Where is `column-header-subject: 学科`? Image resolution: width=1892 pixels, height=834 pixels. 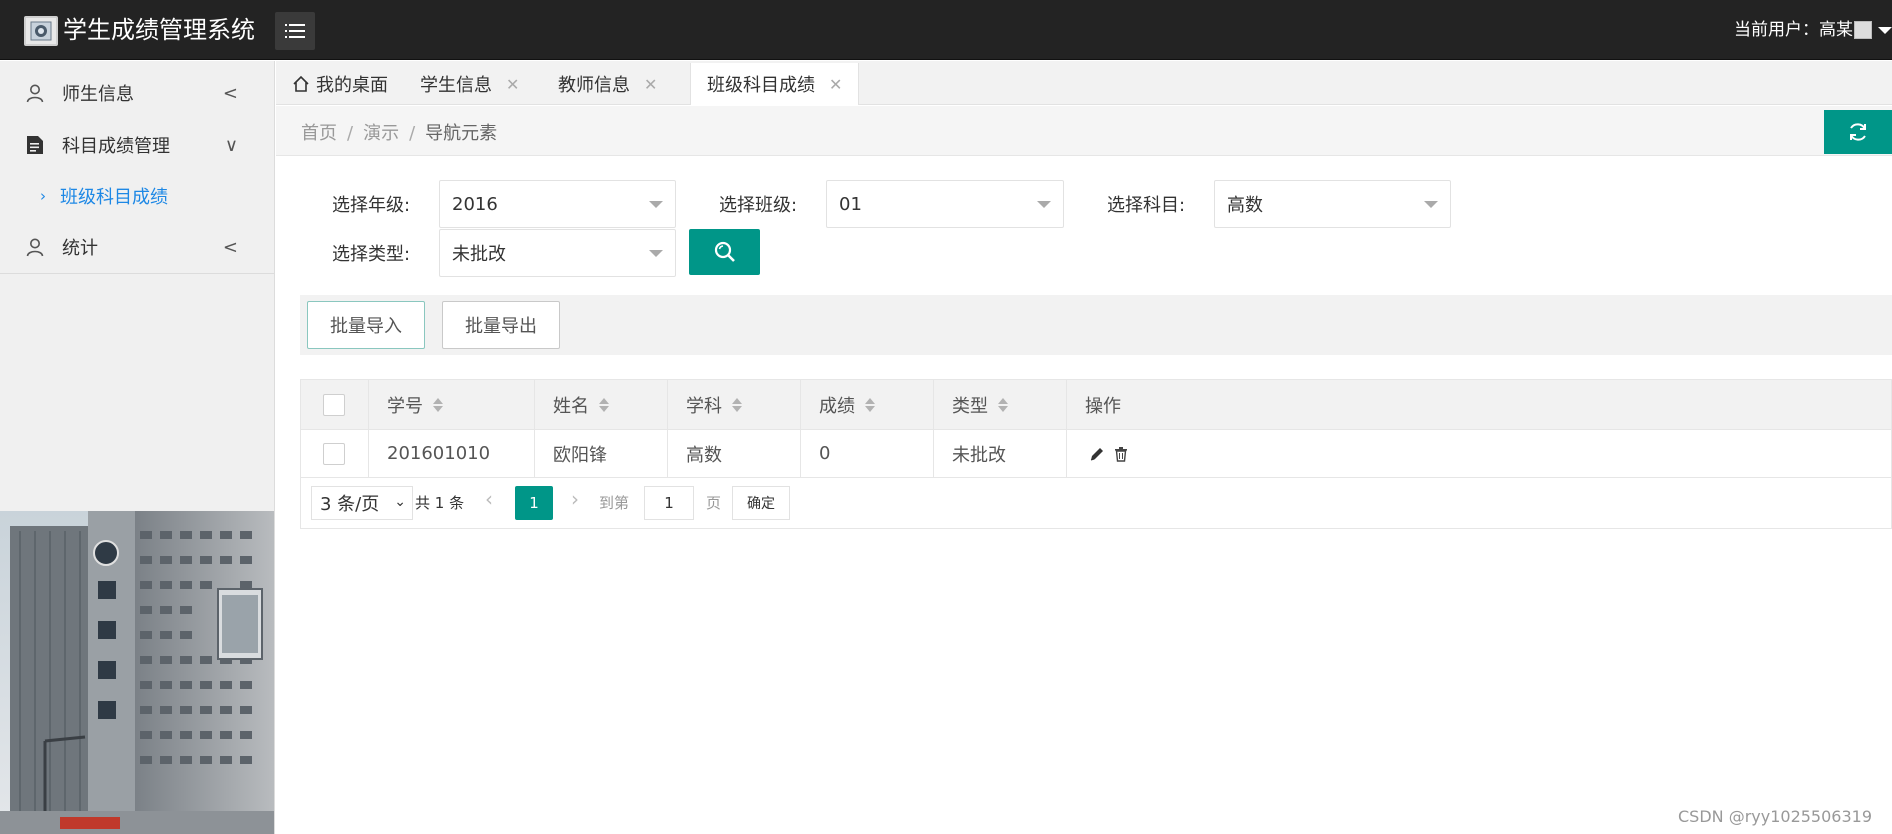 column-header-subject: 学科 is located at coordinates (734, 404).